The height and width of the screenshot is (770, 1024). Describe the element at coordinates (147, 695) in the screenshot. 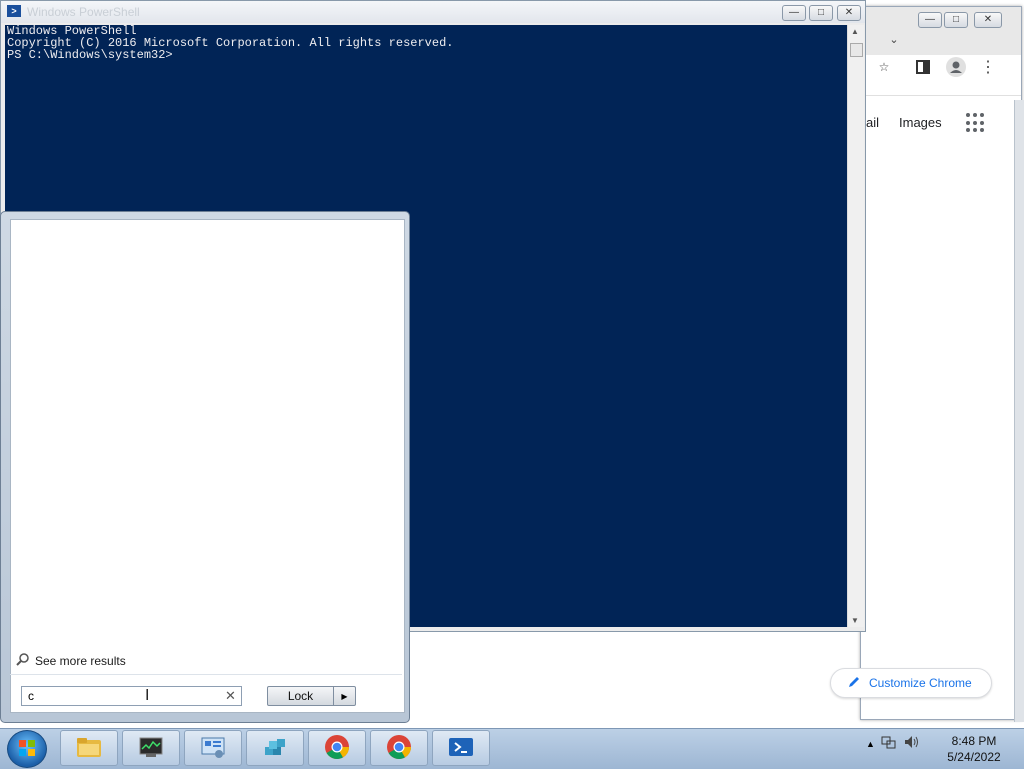

I see `text-cursor-icon: I` at that location.